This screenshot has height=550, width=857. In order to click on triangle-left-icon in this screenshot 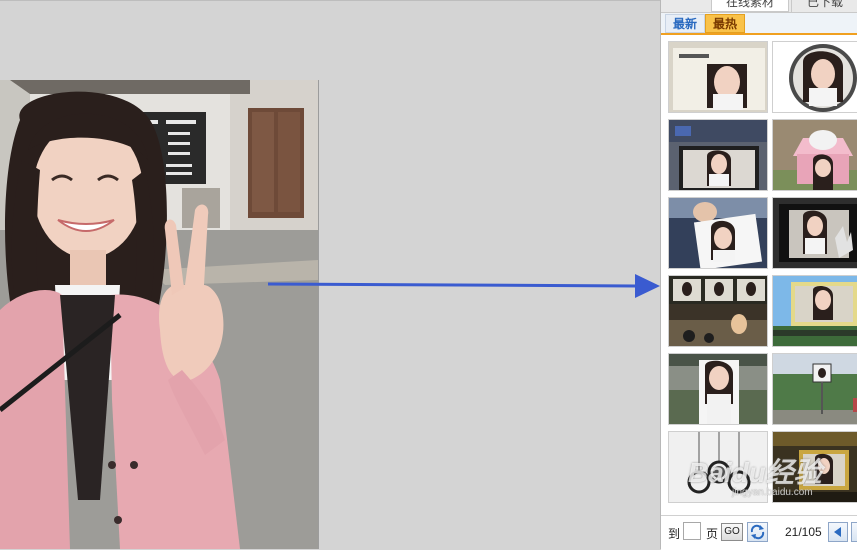, I will do `click(837, 532)`.